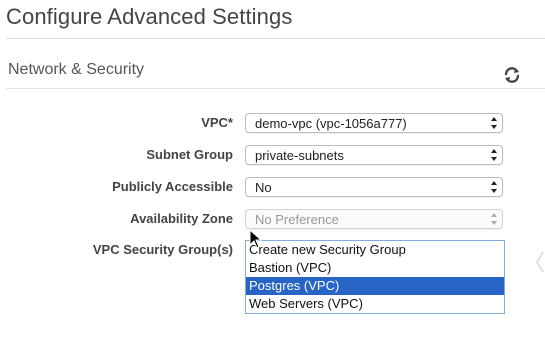  Describe the element at coordinates (162, 249) in the screenshot. I see `security-groups-label: VPC Security Group(s)` at that location.